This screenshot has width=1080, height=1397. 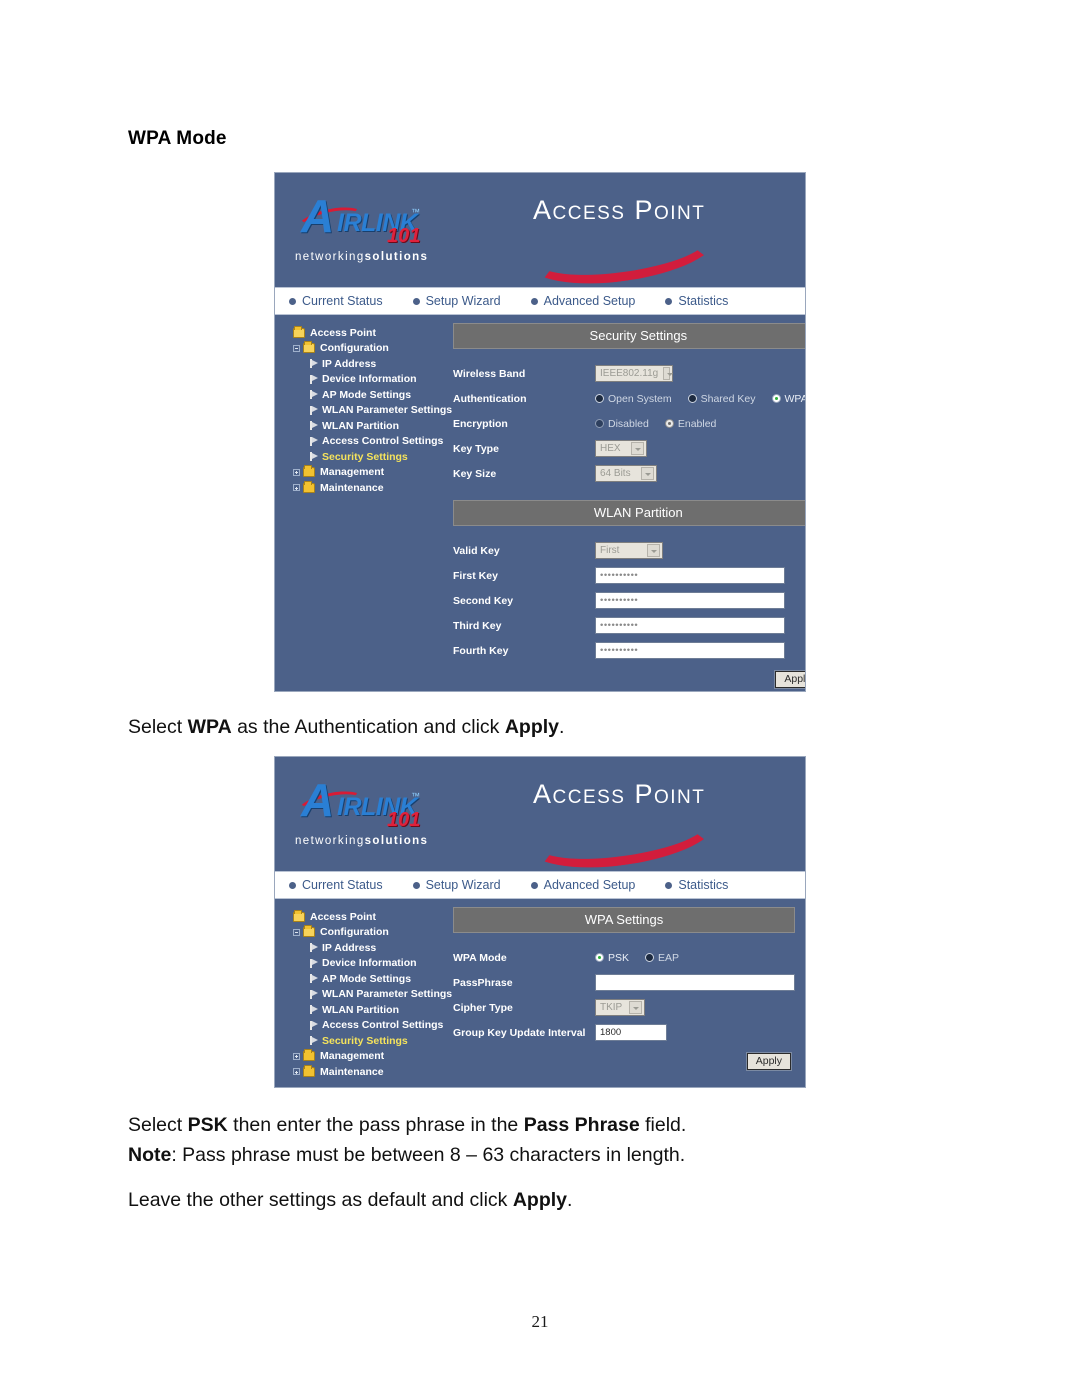 I want to click on field-row-third-key: Third Key ••••••••••, so click(x=629, y=625).